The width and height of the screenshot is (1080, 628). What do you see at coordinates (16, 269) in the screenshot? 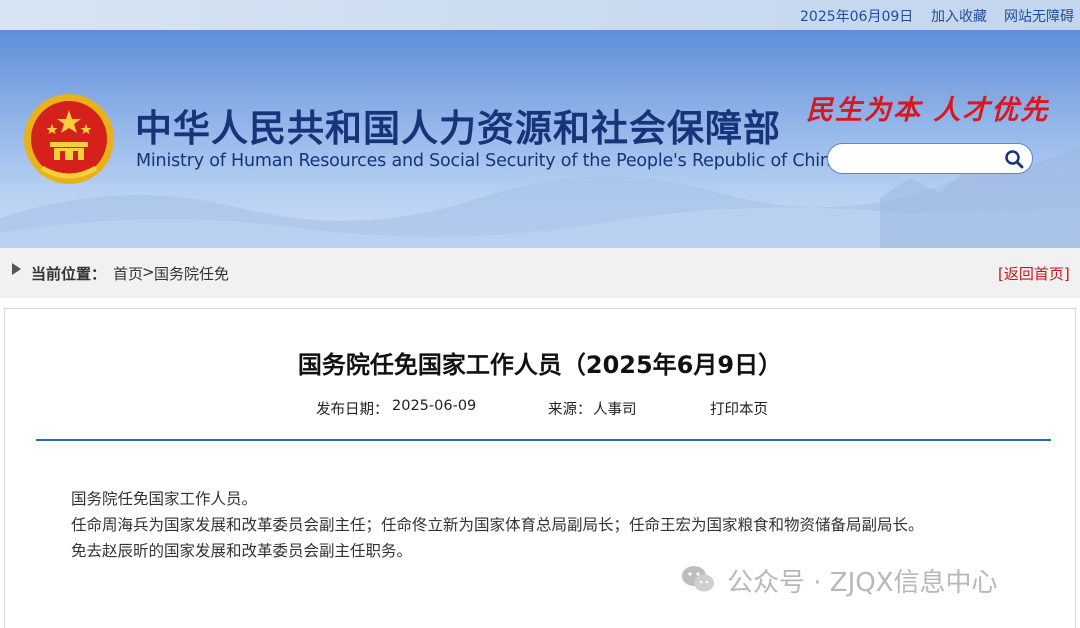
I see `breadcrumb-arrow-icon` at bounding box center [16, 269].